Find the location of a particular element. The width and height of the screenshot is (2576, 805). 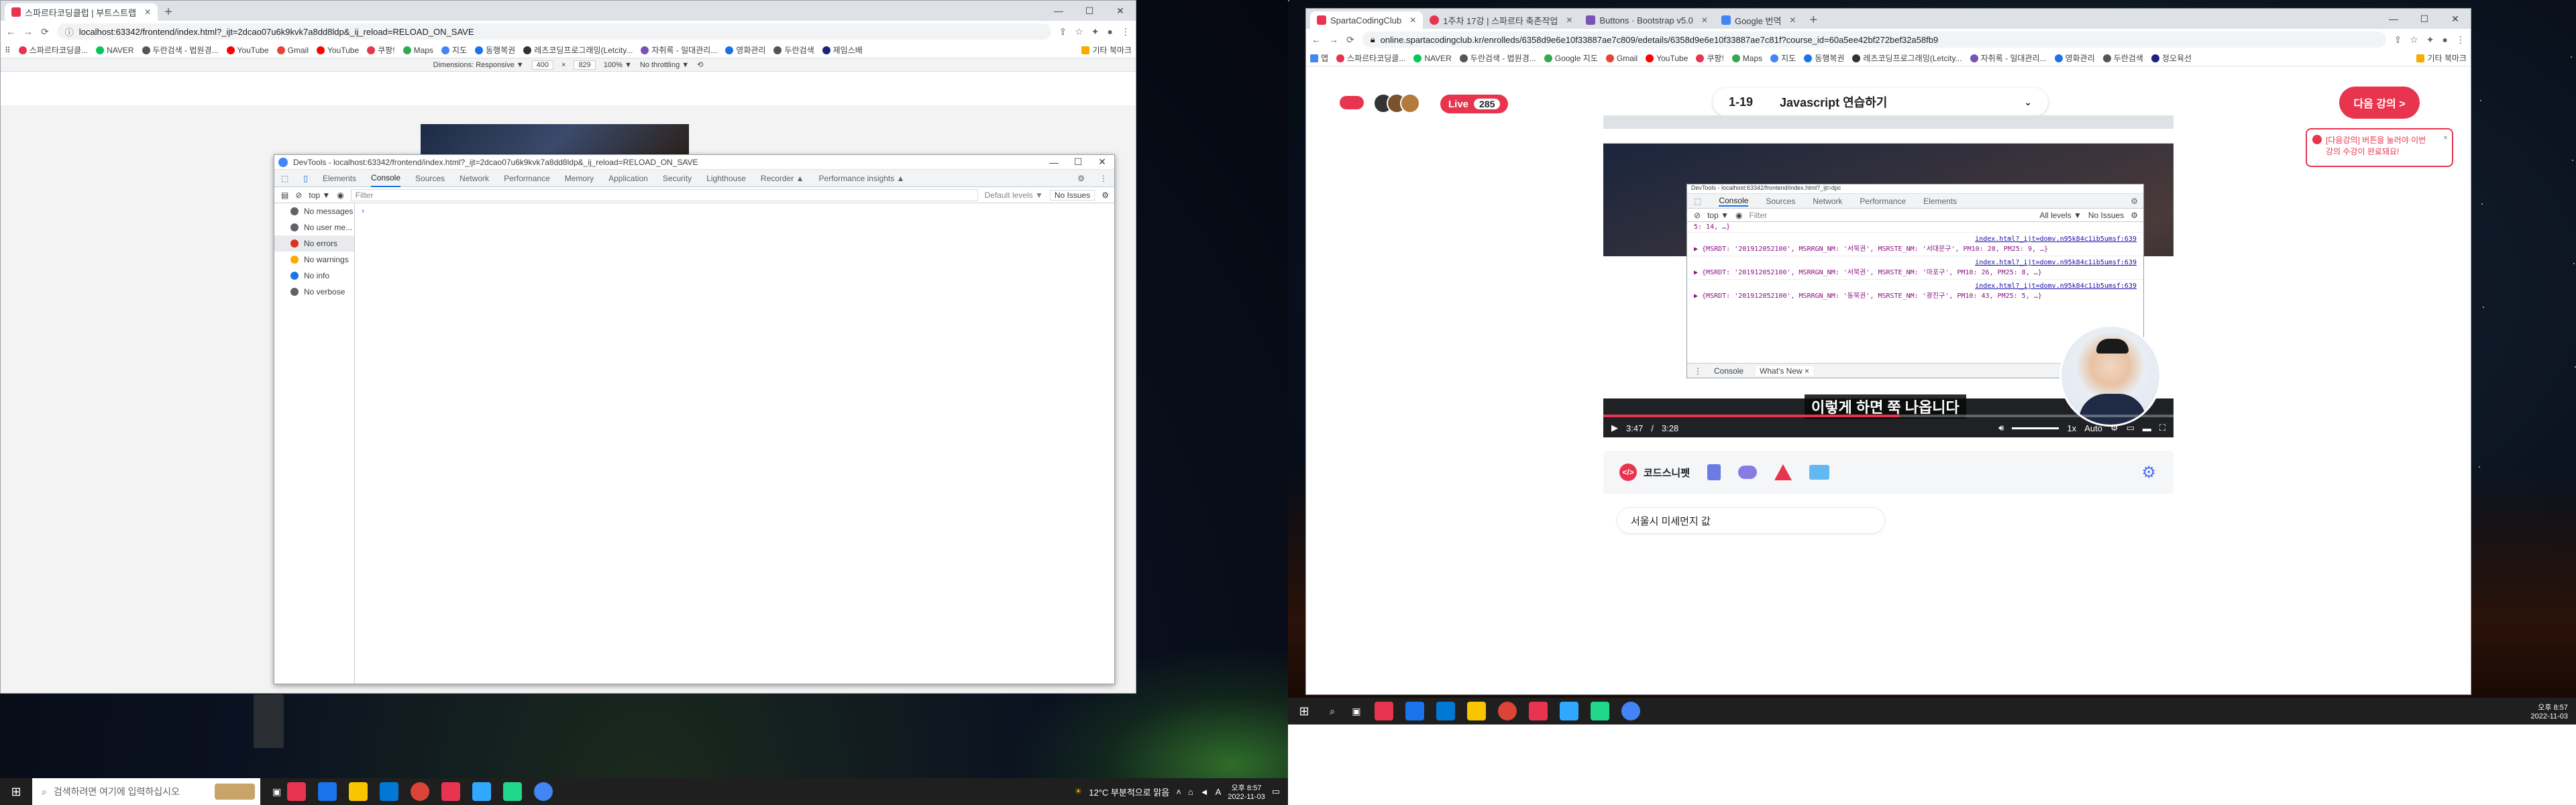

minimize-icon: — is located at coordinates (1054, 162).